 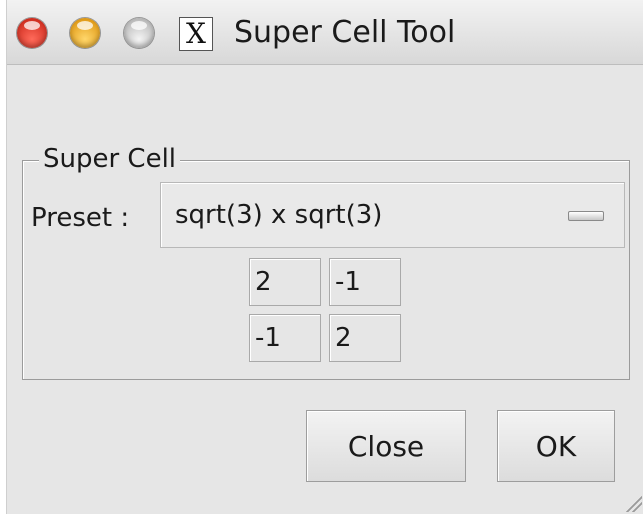 What do you see at coordinates (633, 503) in the screenshot?
I see `resize-grip-icon` at bounding box center [633, 503].